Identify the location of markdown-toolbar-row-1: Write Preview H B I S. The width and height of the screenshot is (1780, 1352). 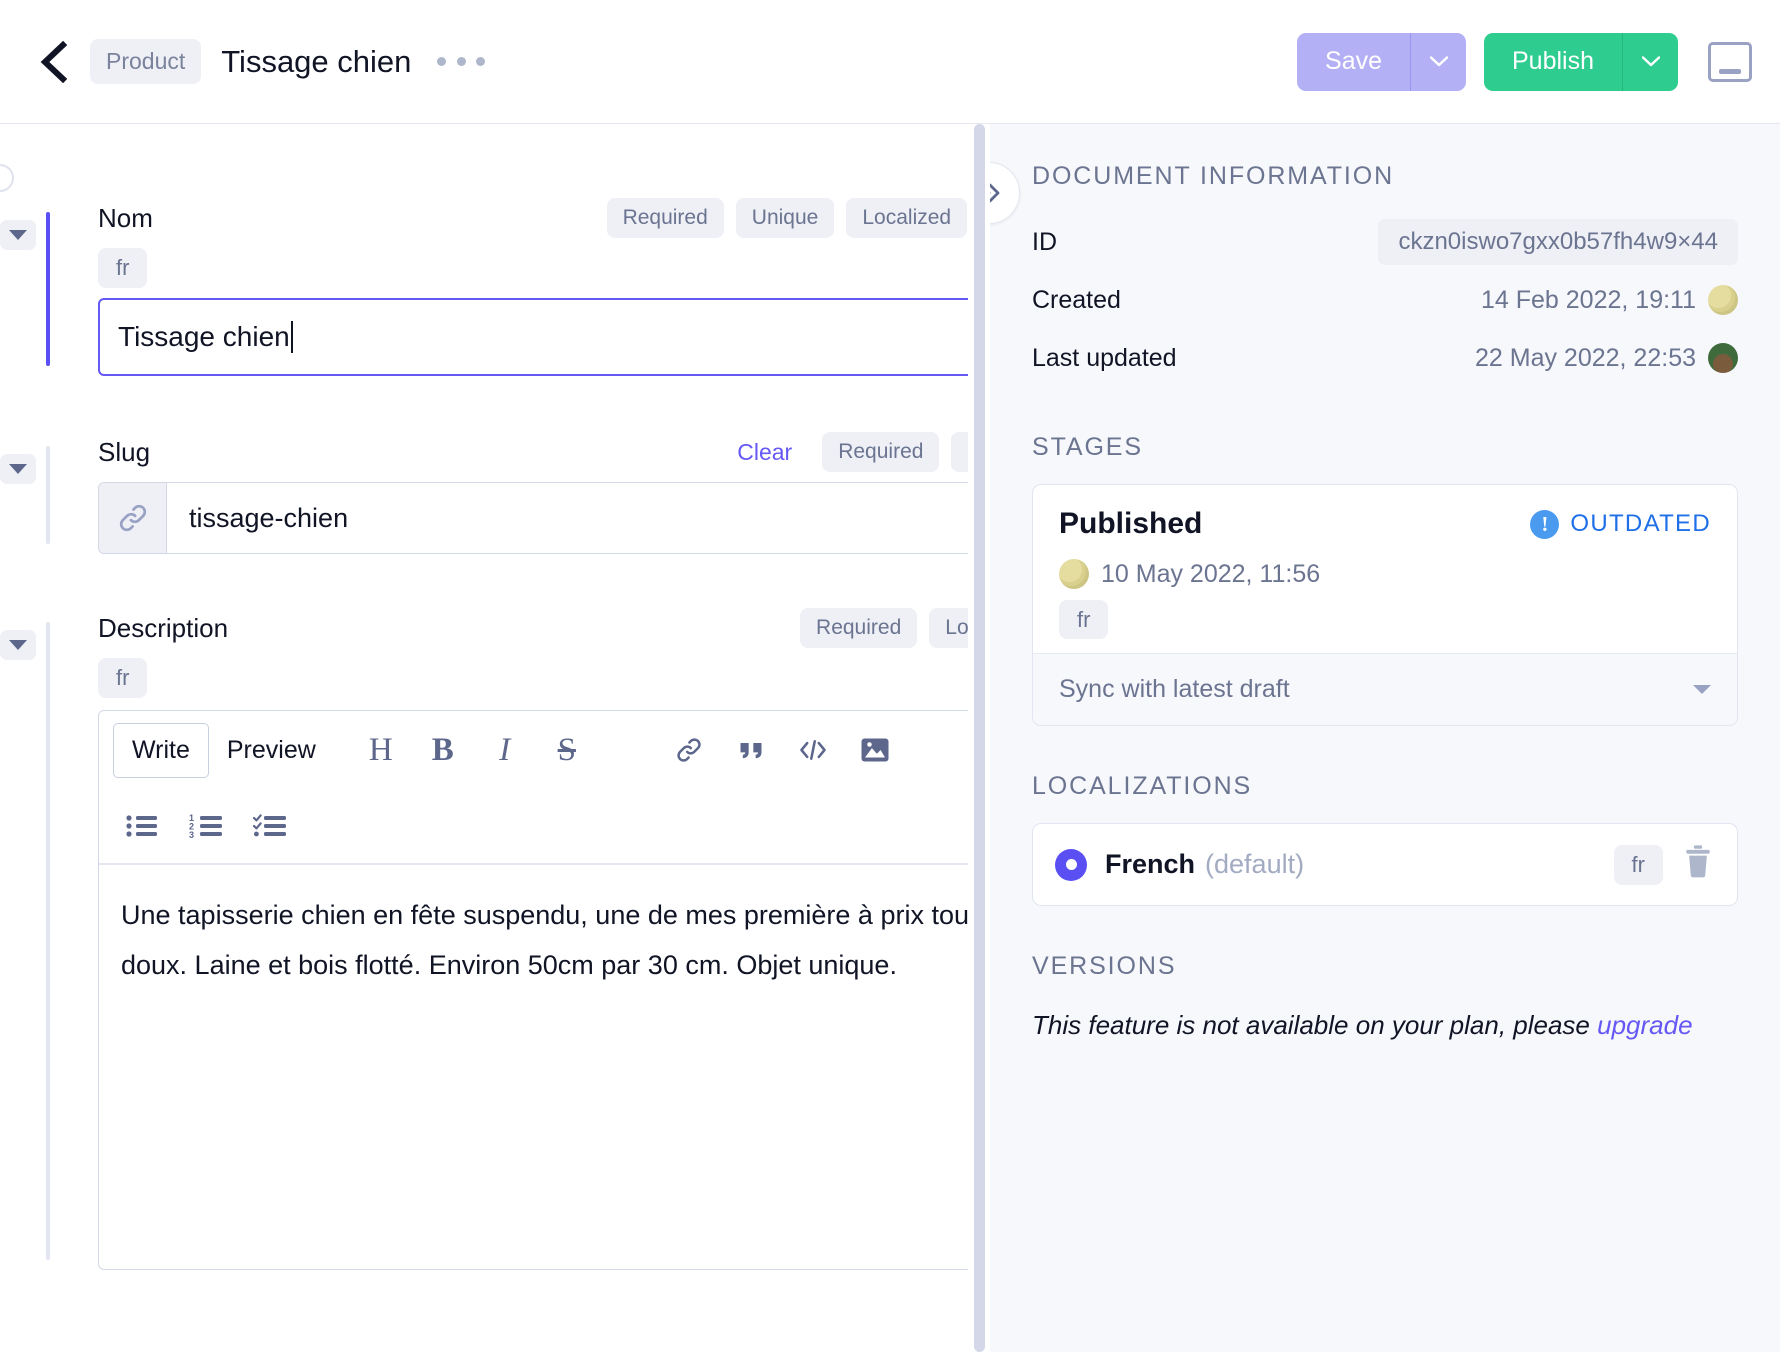
(533, 750).